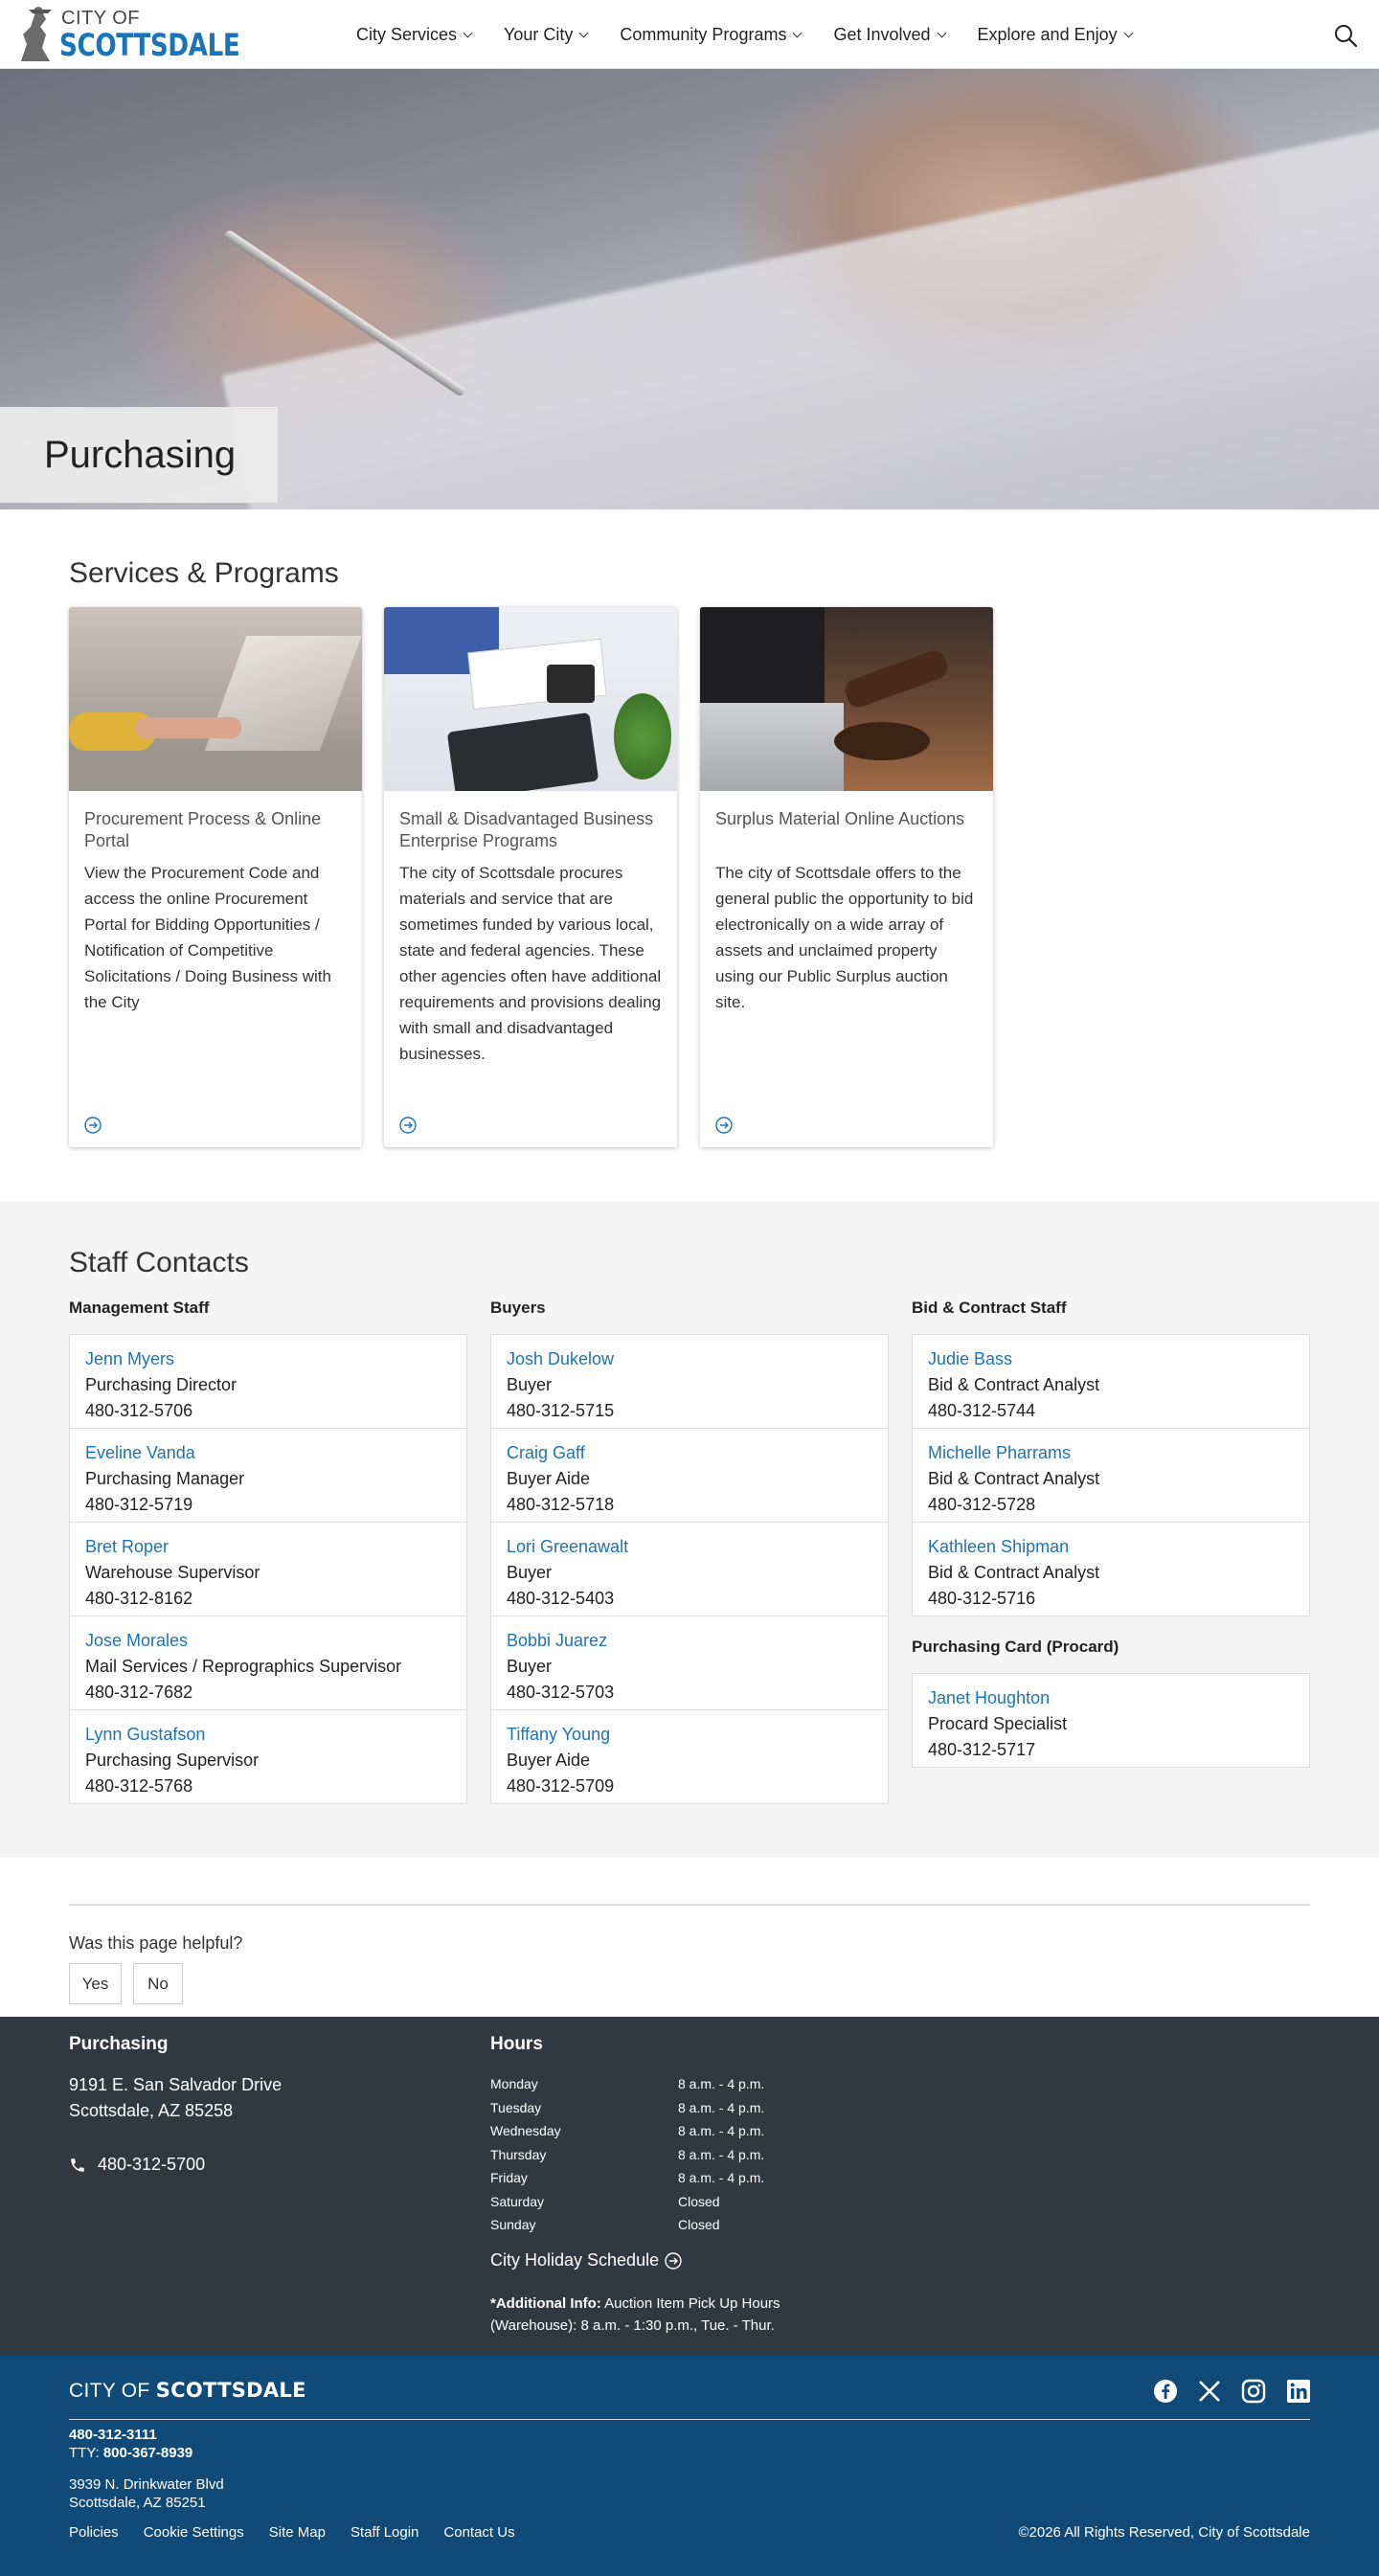  I want to click on cowboy-logo-icon, so click(36, 34).